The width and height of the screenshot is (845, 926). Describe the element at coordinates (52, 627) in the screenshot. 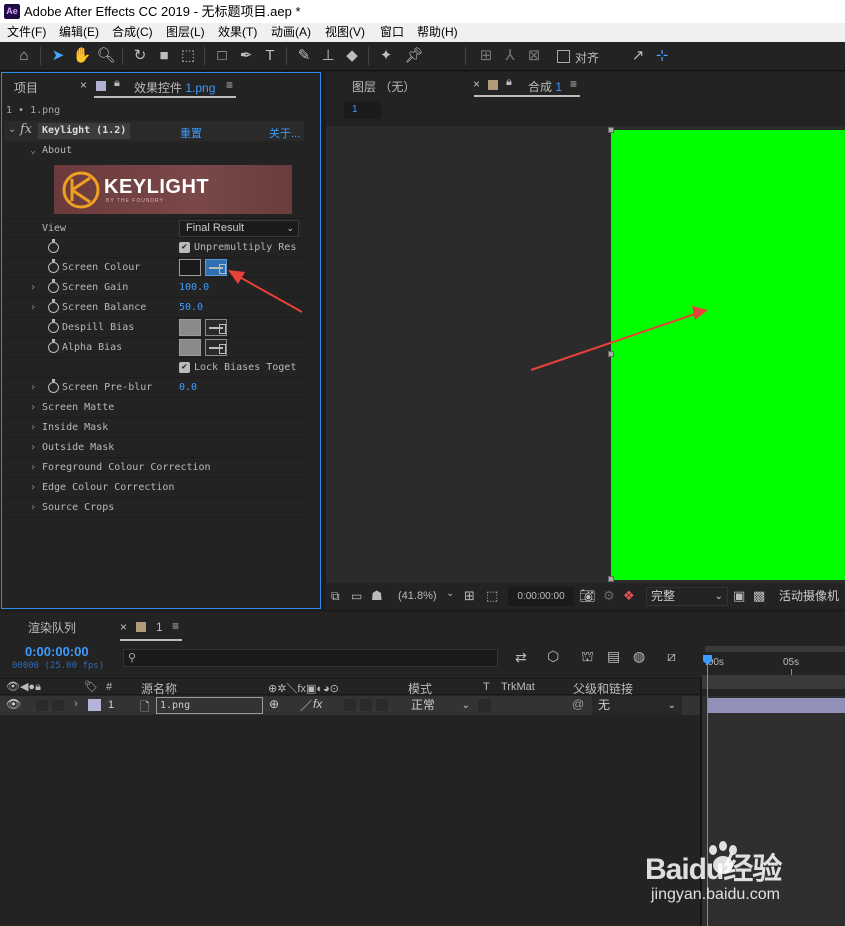

I see `tab-render-queue: 渲染队列` at that location.